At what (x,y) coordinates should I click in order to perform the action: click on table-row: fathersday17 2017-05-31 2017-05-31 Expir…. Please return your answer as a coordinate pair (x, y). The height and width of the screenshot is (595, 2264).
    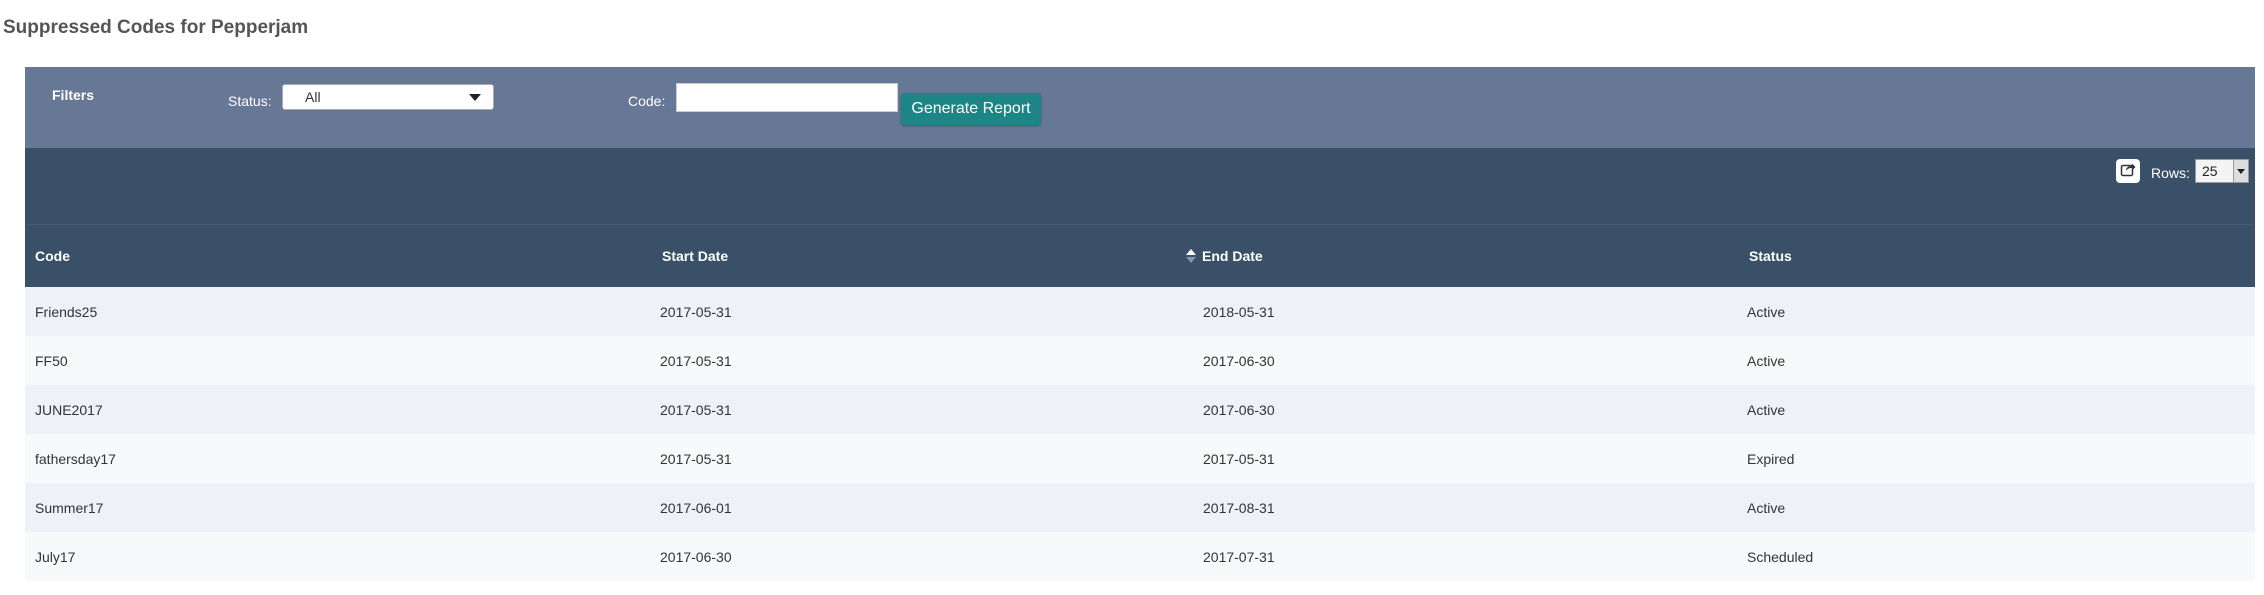
    Looking at the image, I should click on (1140, 458).